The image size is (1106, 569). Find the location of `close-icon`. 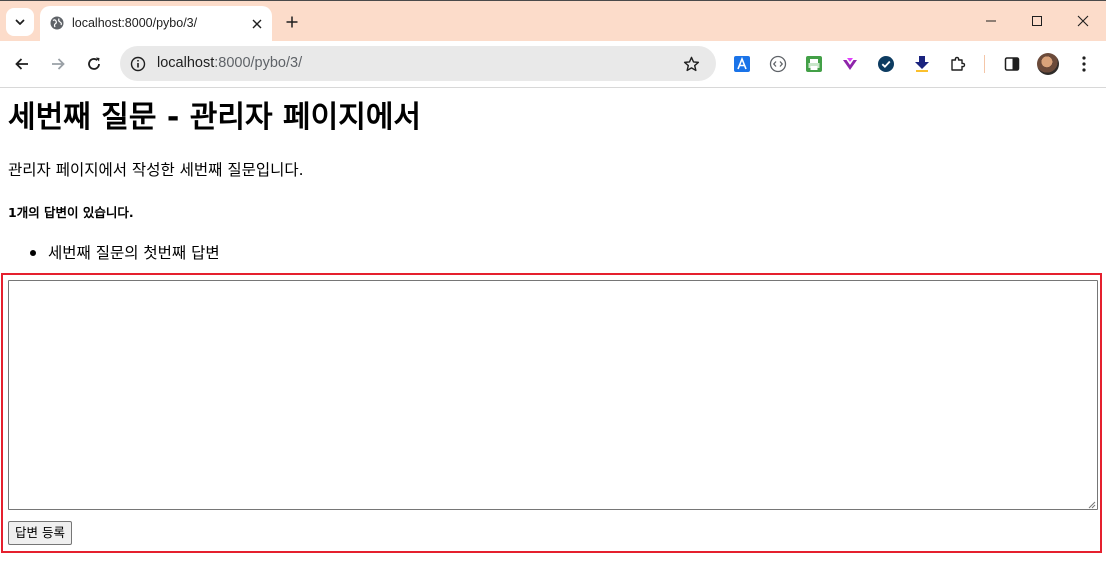

close-icon is located at coordinates (1083, 21).